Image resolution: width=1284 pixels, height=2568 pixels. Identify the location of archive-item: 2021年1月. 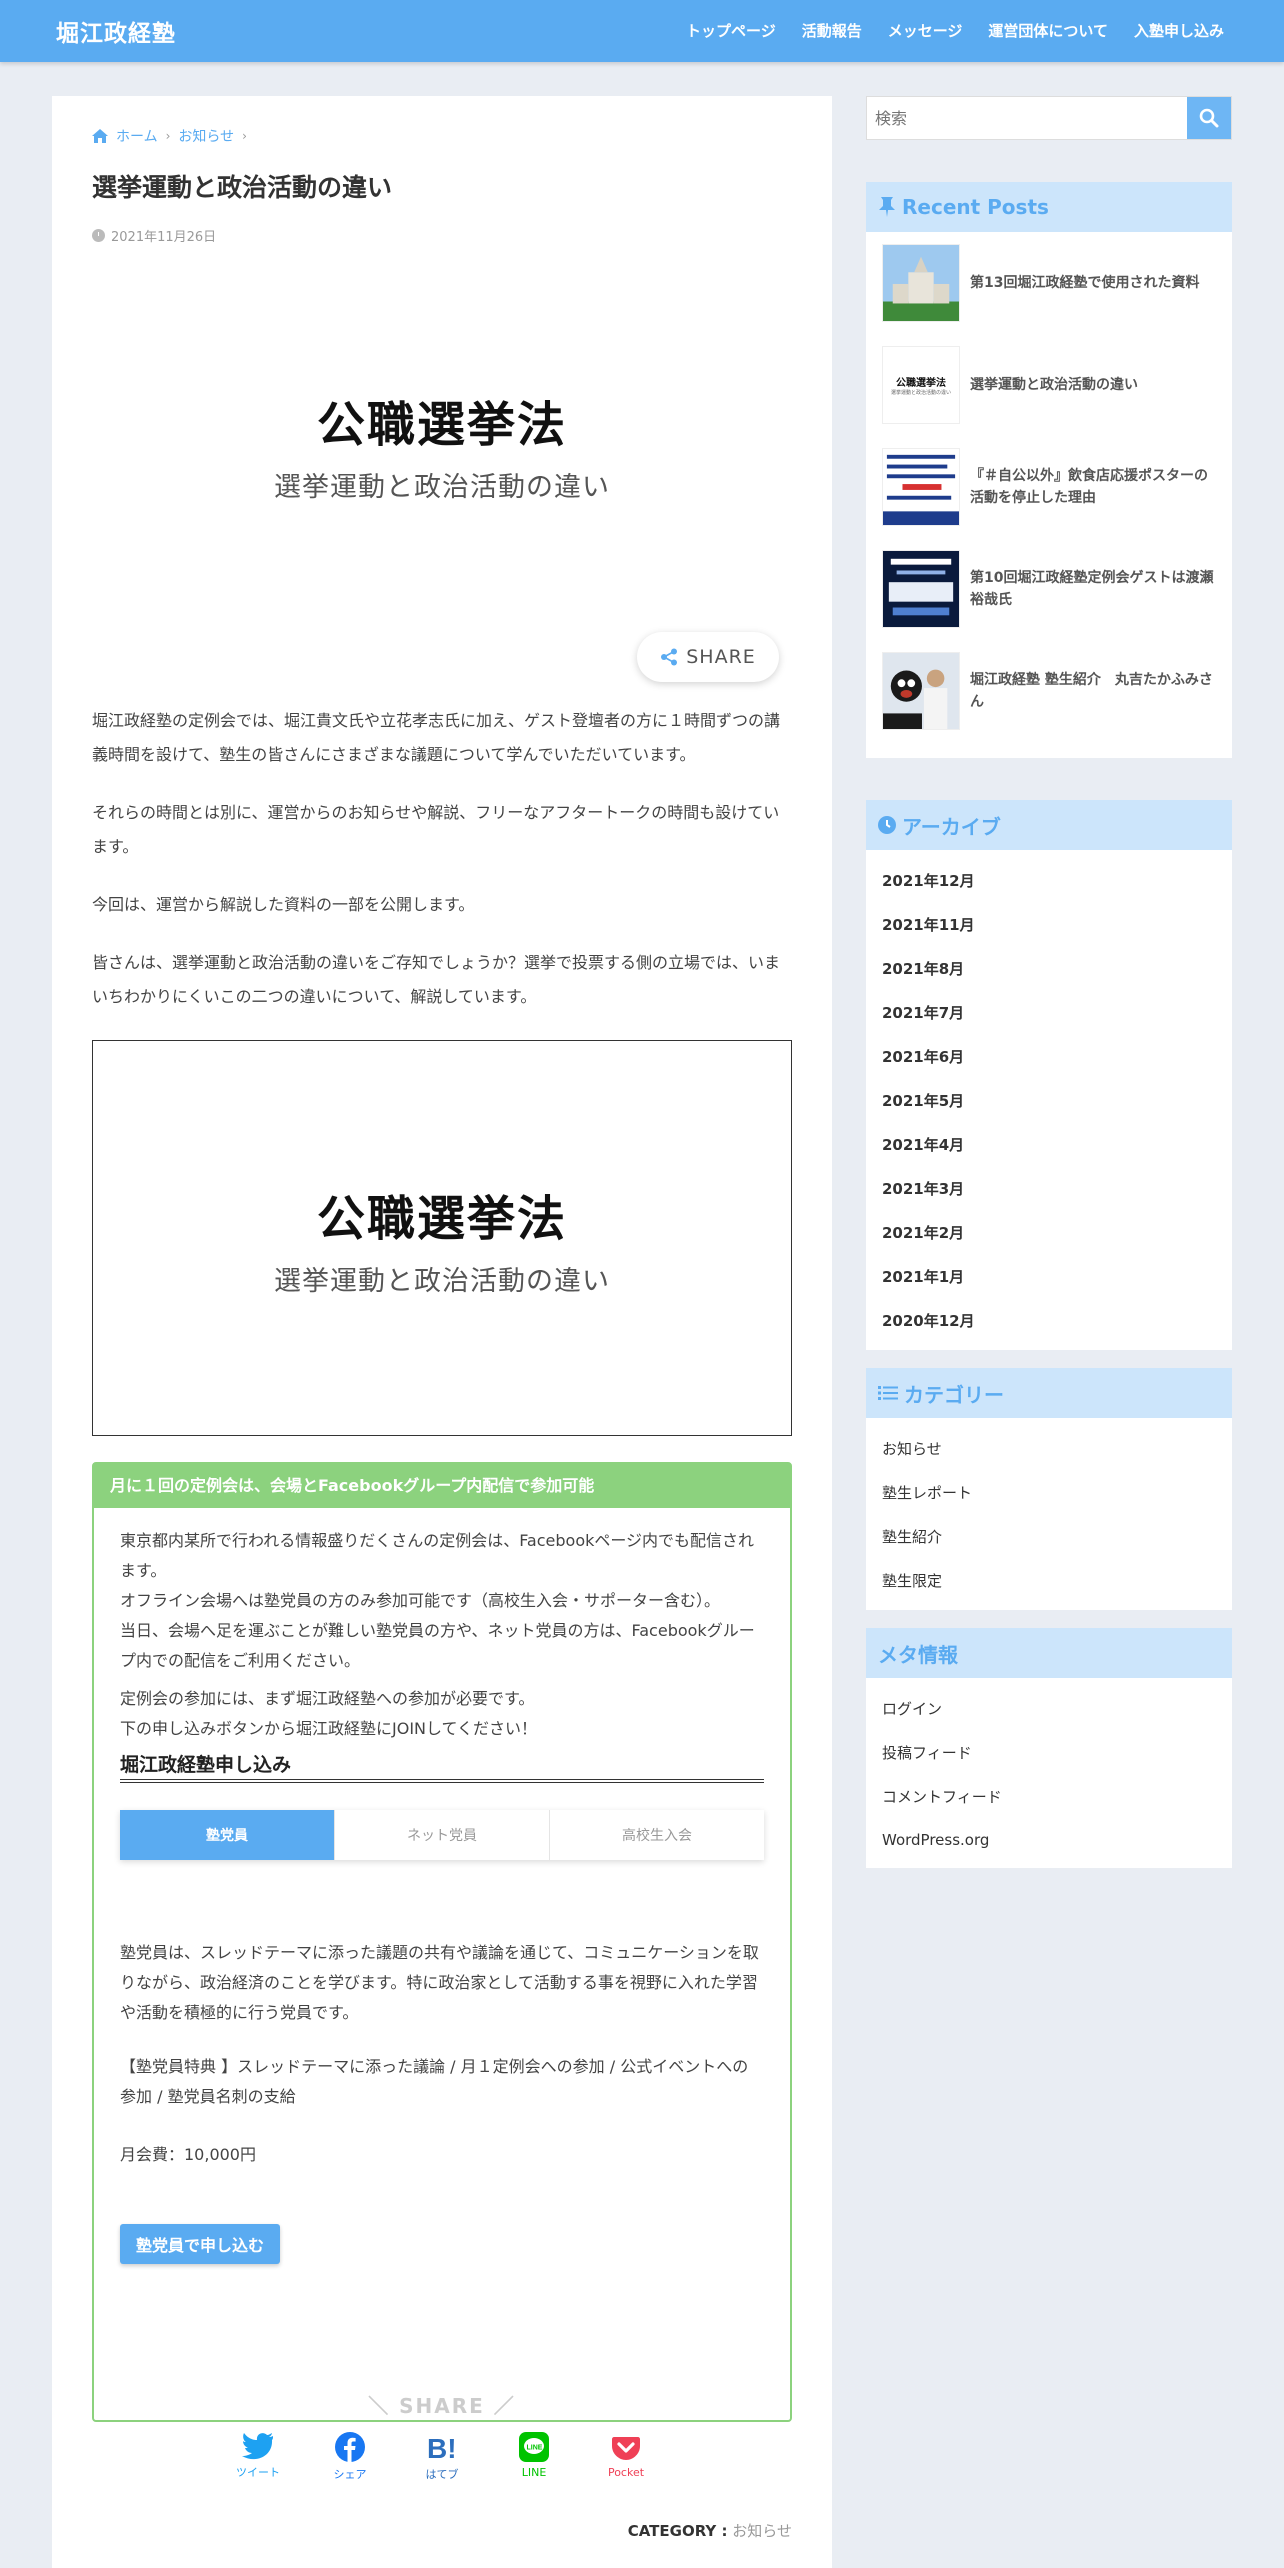
(1049, 1276).